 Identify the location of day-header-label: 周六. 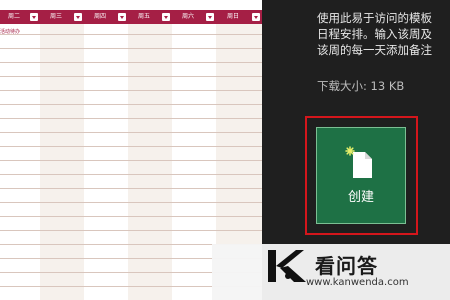
(187, 16).